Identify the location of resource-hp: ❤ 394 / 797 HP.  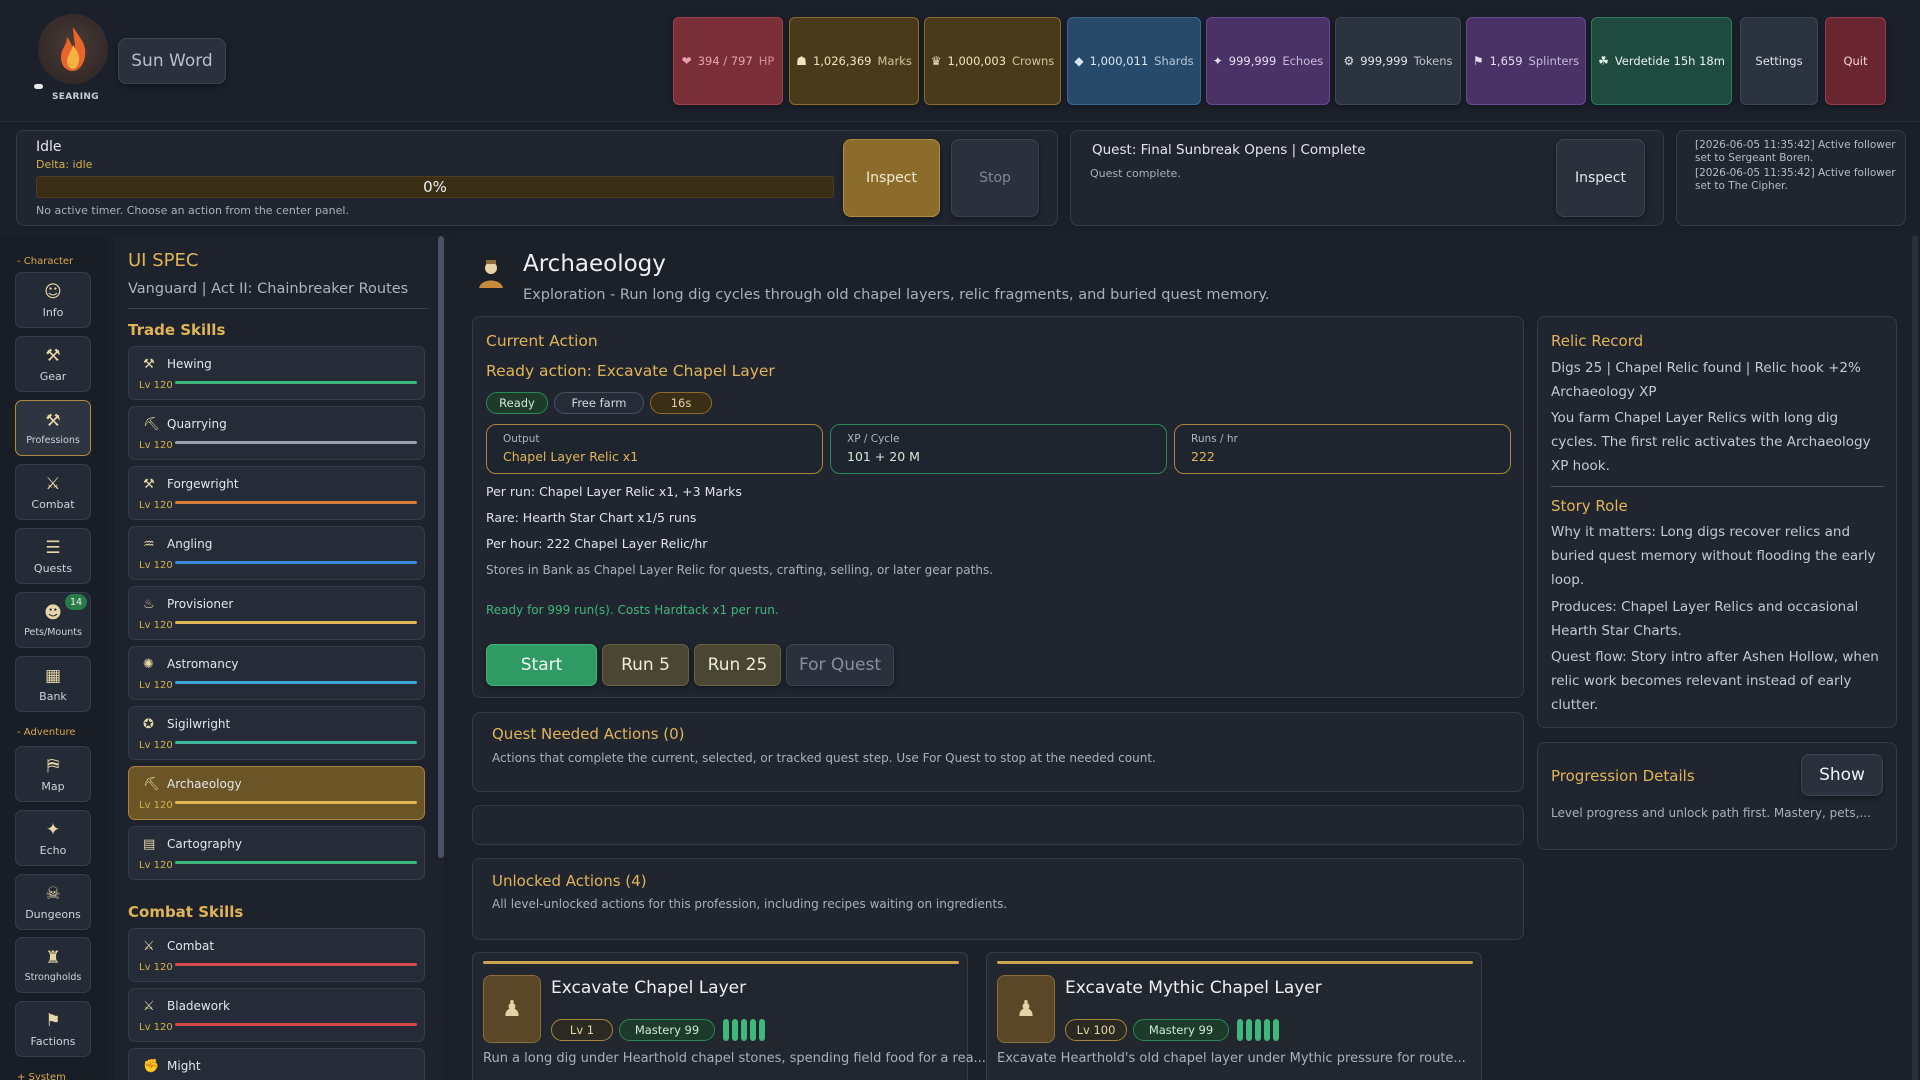
(728, 61).